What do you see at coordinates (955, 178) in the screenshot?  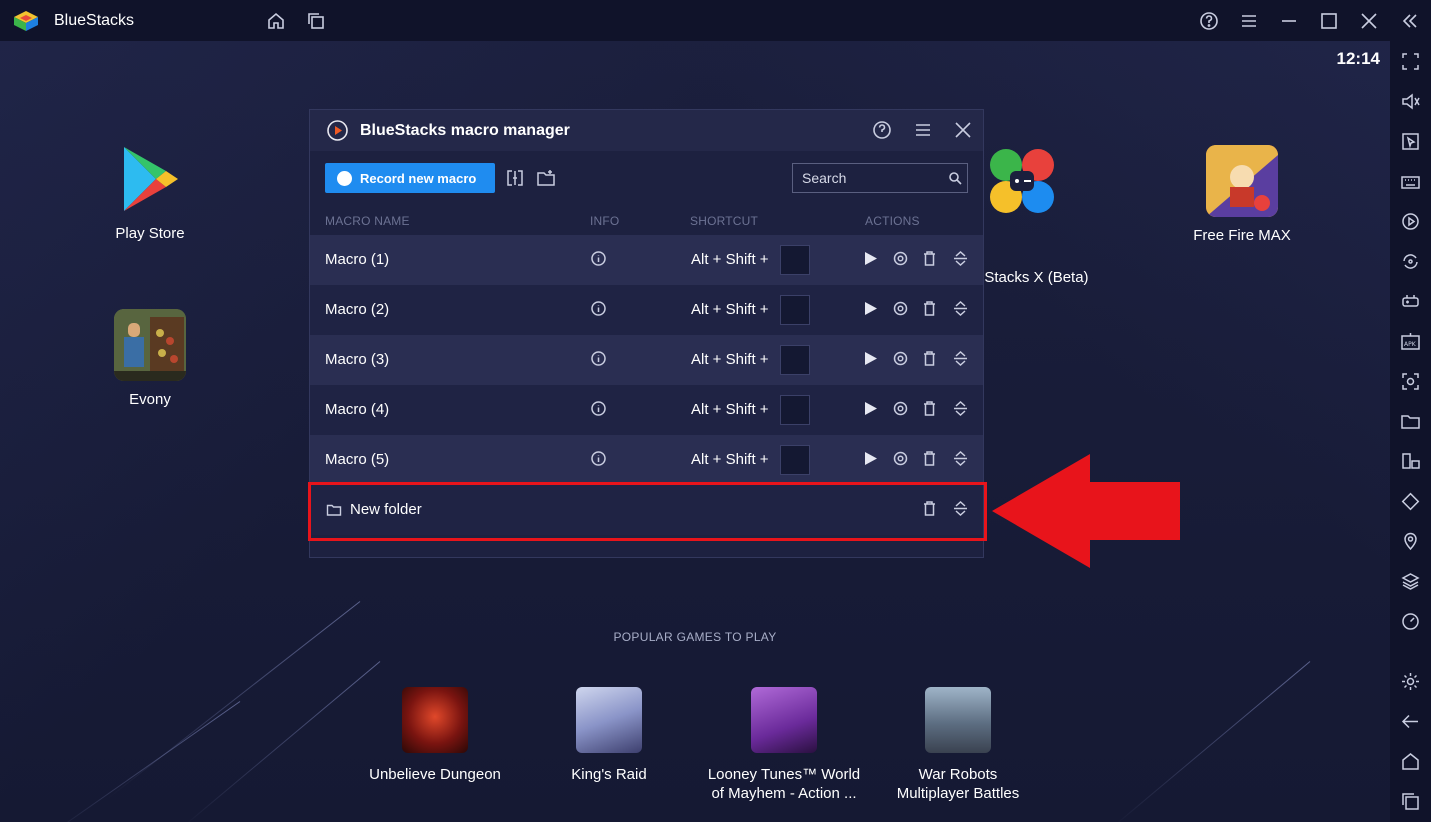 I see `search-icon` at bounding box center [955, 178].